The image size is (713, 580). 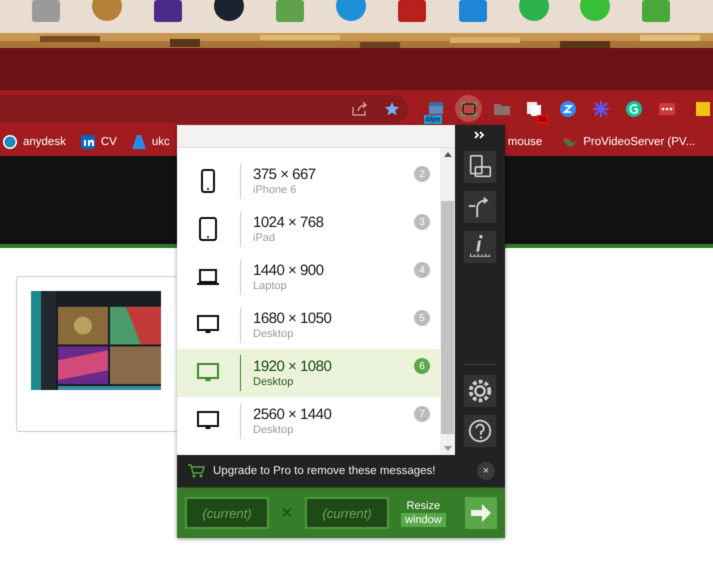 I want to click on device-row: 2560 × 1440 Desktop 7, so click(x=308, y=421).